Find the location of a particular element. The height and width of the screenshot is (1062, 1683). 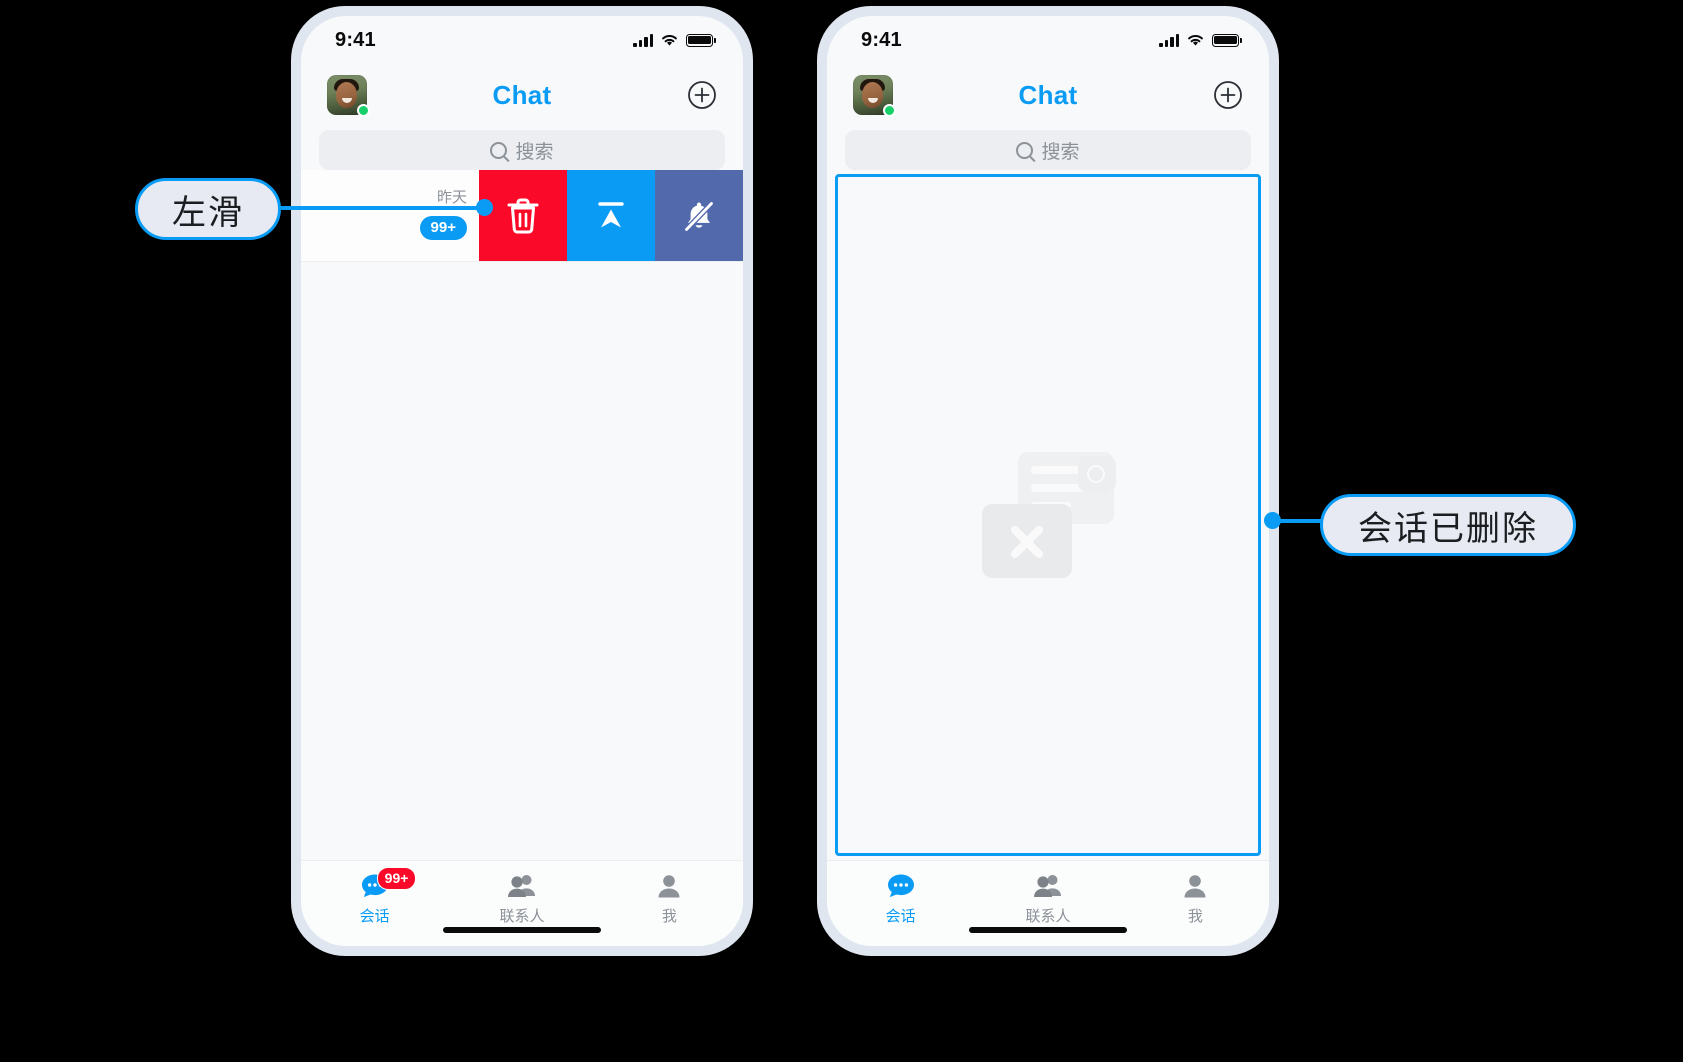

bottom-tab-bar: 99+ 会话 联系人 我 is located at coordinates (522, 903).